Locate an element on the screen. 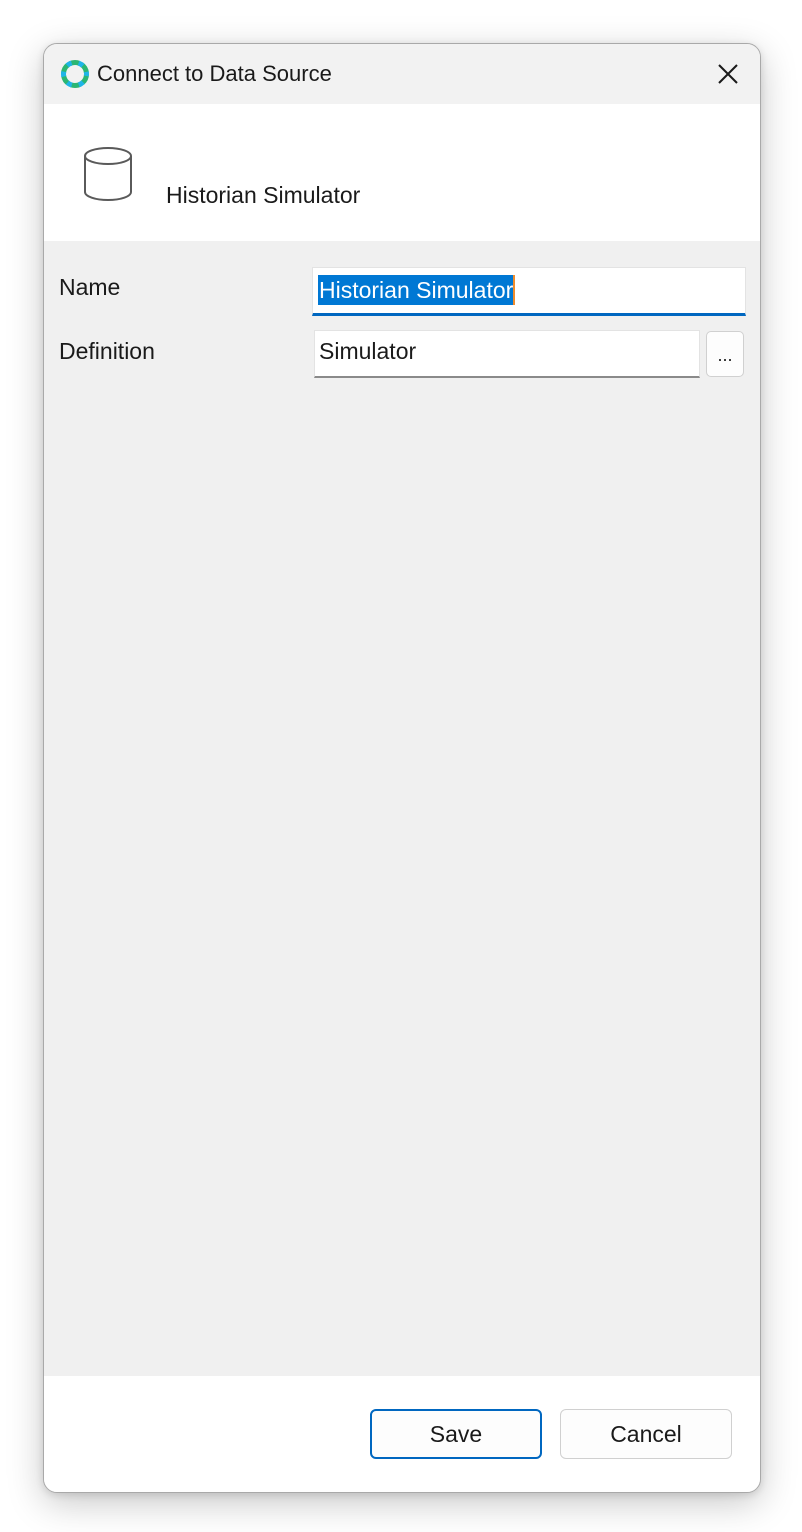 This screenshot has height=1532, width=802. close-icon is located at coordinates (728, 74).